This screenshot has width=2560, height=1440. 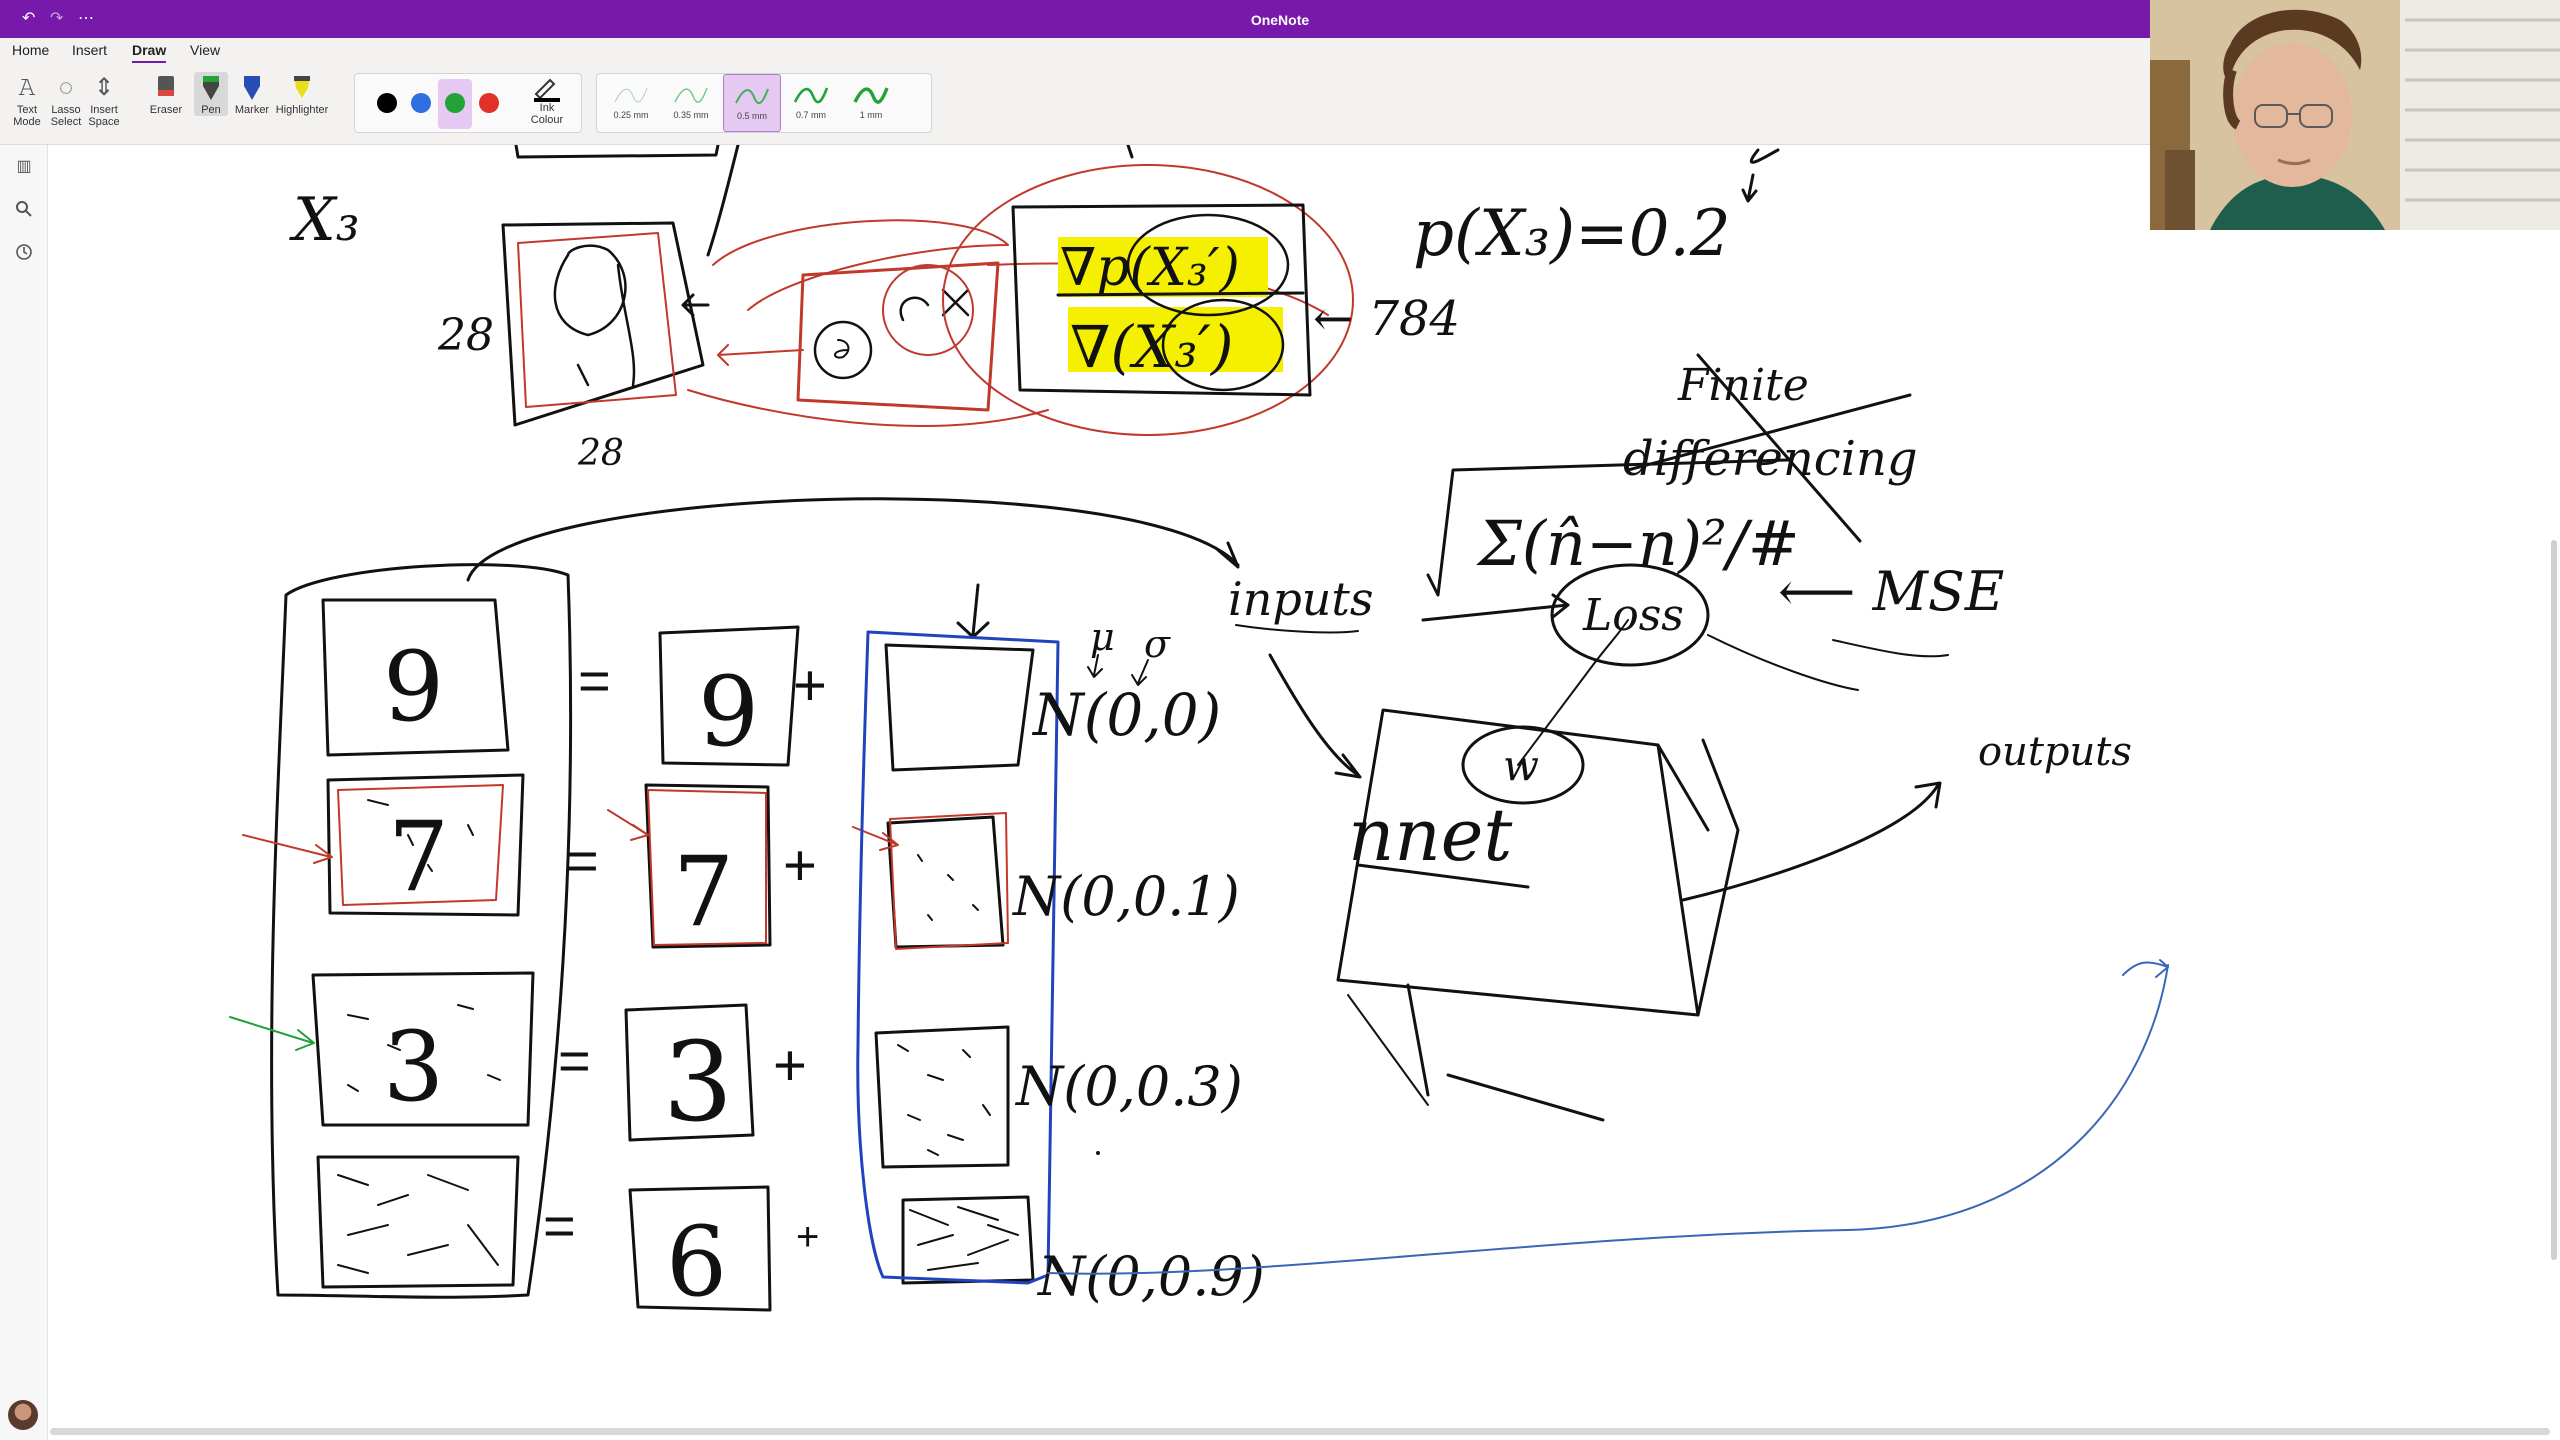 I want to click on color-red-swatch, so click(x=489, y=103).